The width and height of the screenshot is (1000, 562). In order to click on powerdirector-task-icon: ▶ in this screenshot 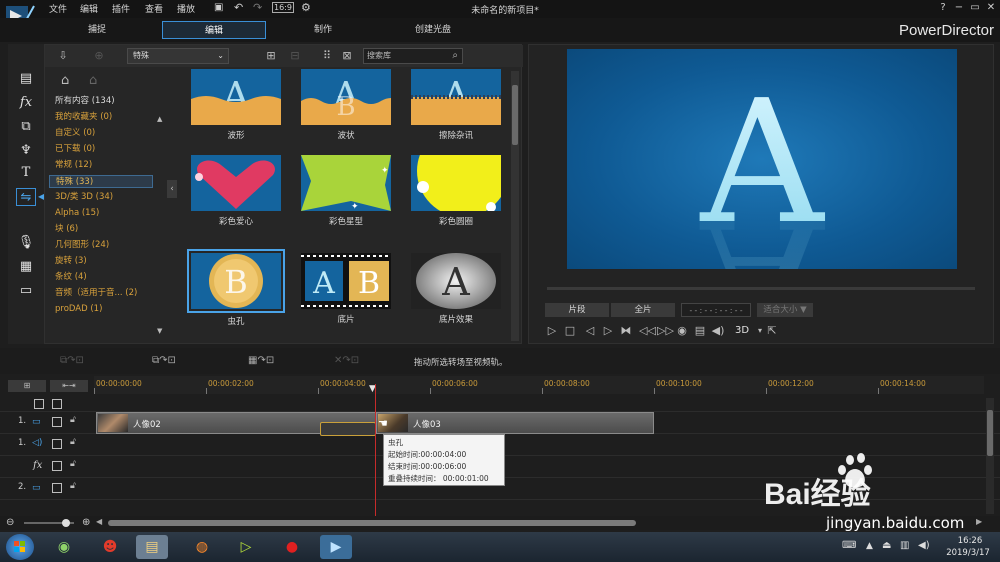, I will do `click(336, 547)`.